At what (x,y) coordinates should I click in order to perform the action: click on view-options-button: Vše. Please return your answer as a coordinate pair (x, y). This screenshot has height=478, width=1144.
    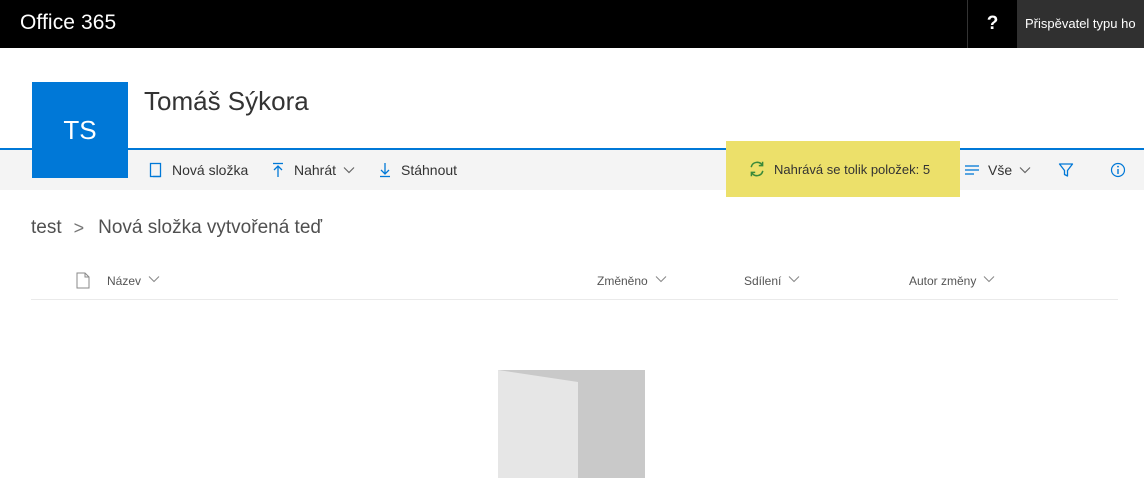
    Looking at the image, I should click on (997, 170).